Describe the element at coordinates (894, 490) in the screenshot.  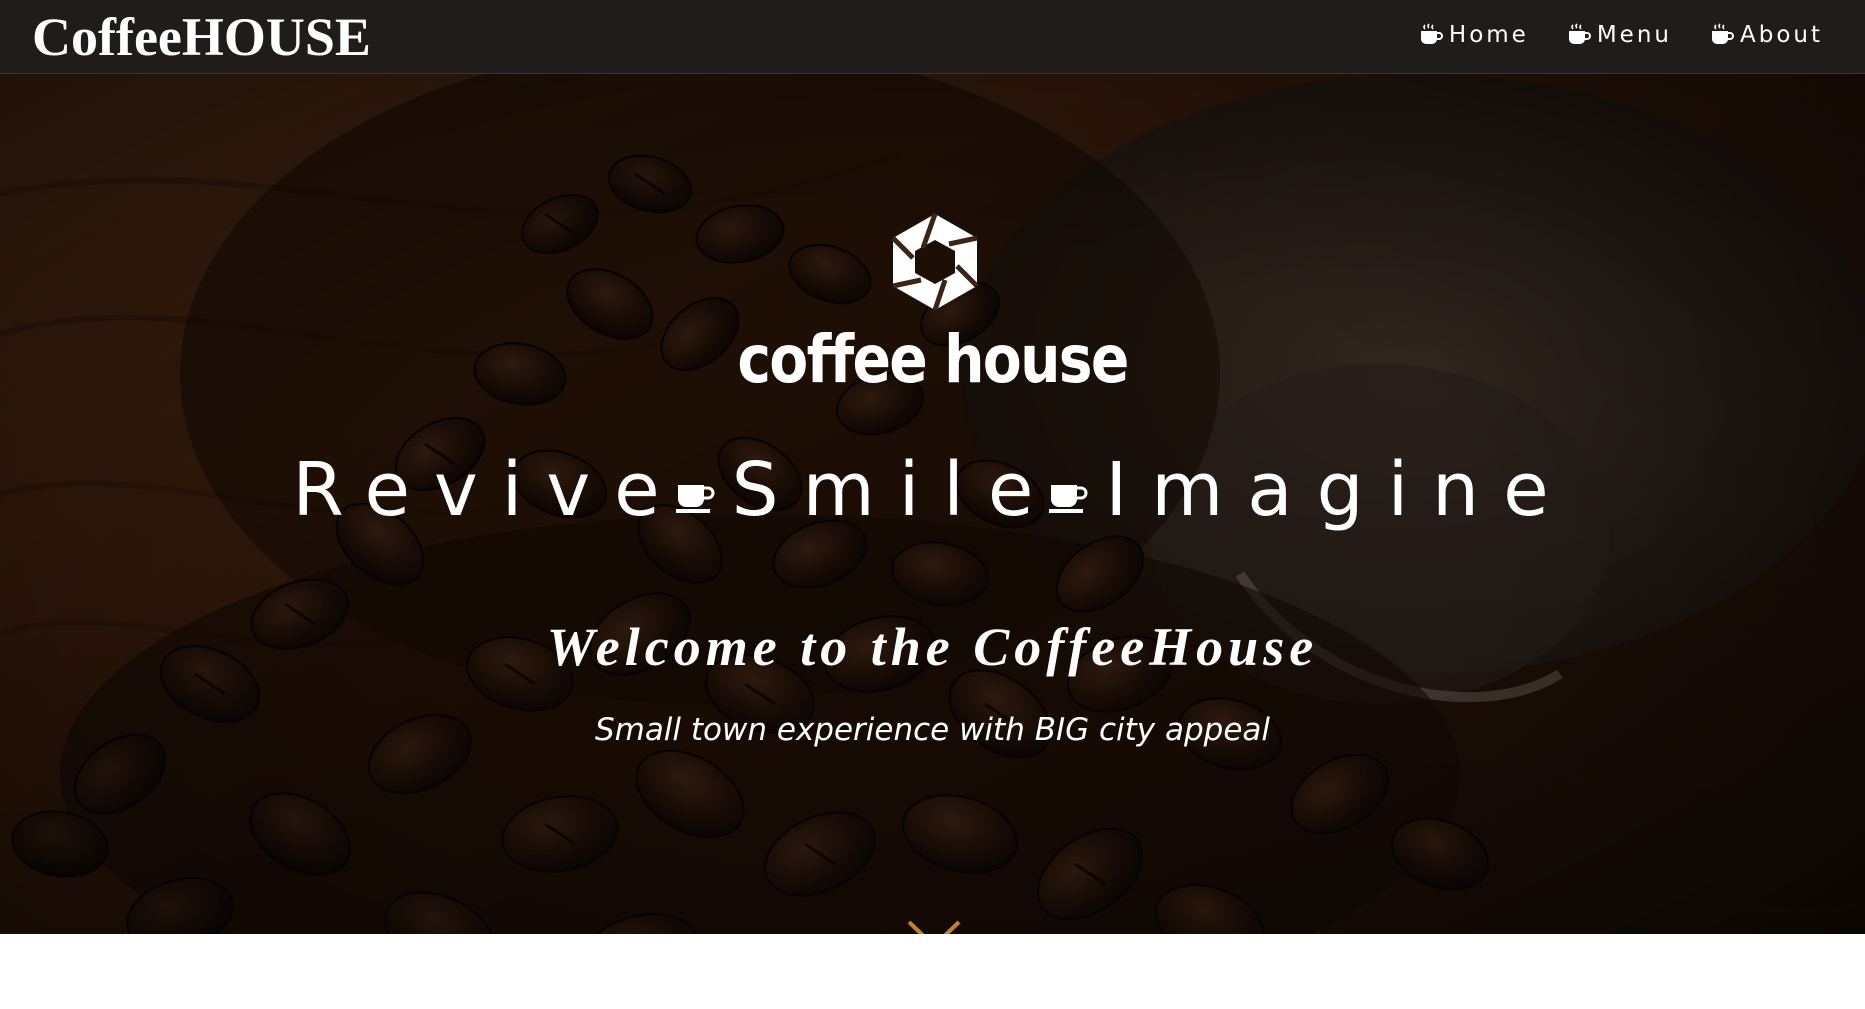
I see `tagline-word: Smile` at that location.